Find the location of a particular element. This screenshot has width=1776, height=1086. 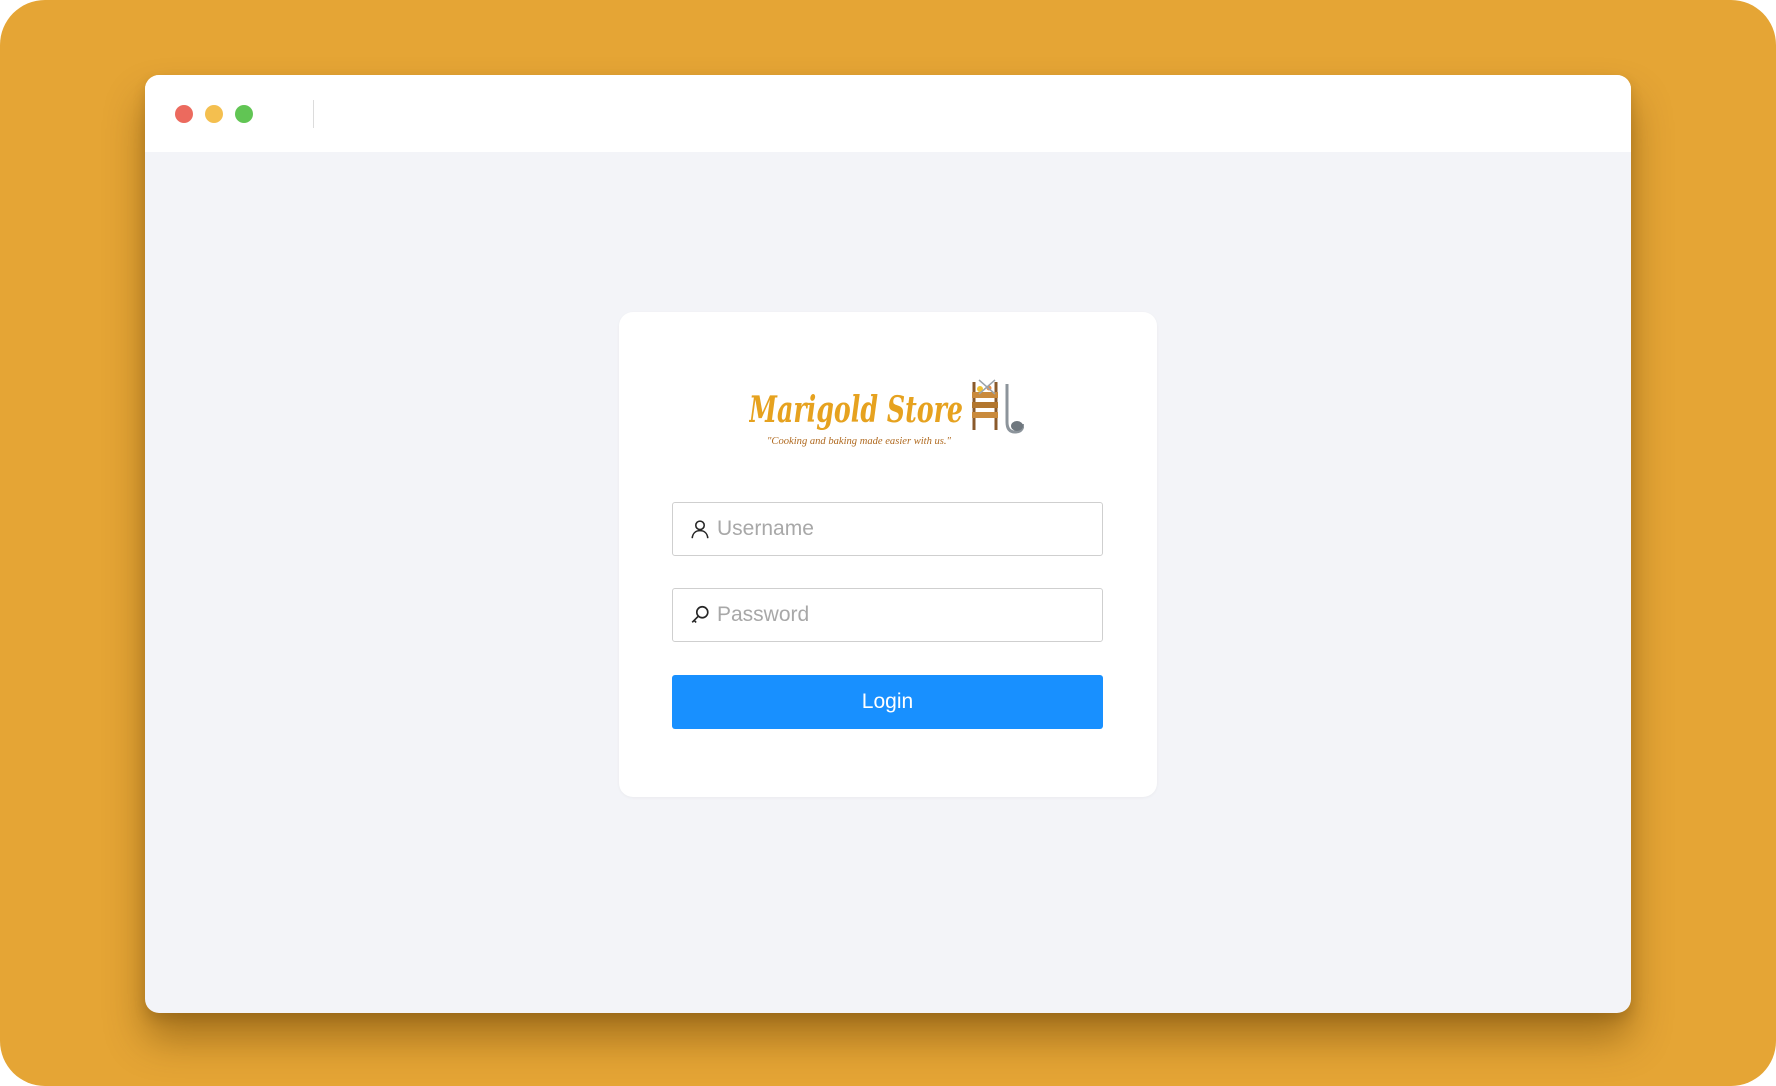

password-field is located at coordinates (887, 615).